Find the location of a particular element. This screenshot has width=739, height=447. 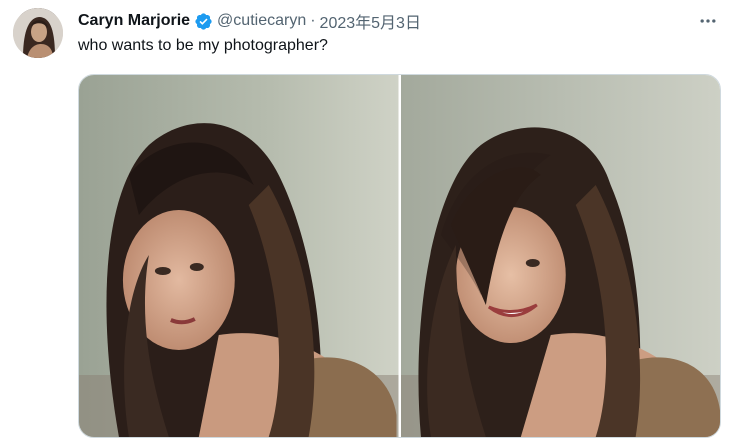

tweet-header: Caryn Marjorie @cutiecaryn · 2023年5月3日 is located at coordinates (388, 21).